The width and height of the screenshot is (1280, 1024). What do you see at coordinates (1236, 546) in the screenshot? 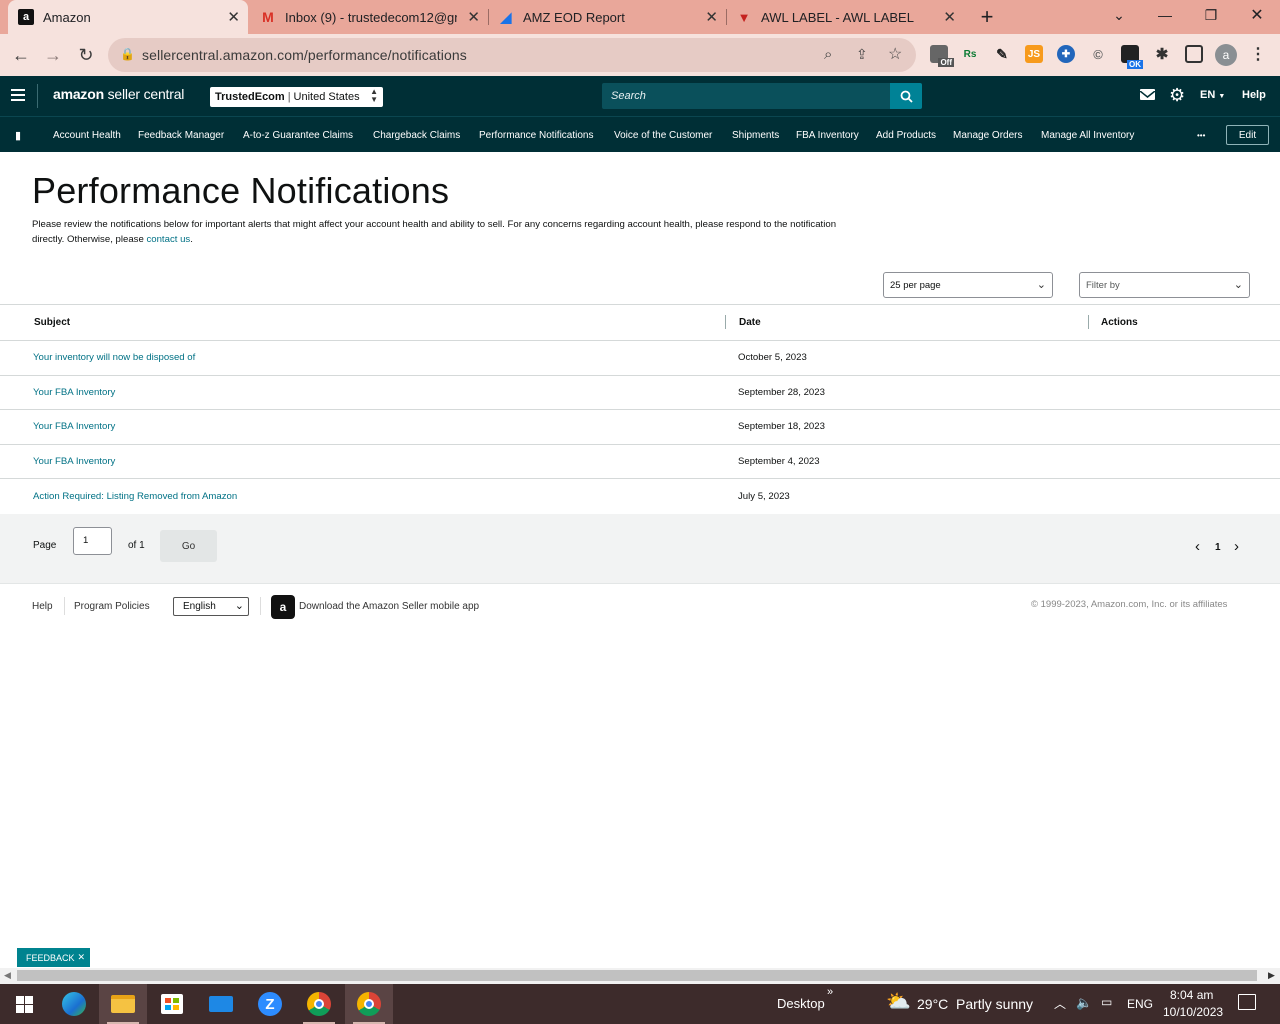
I see `next-page-icon: ›` at bounding box center [1236, 546].